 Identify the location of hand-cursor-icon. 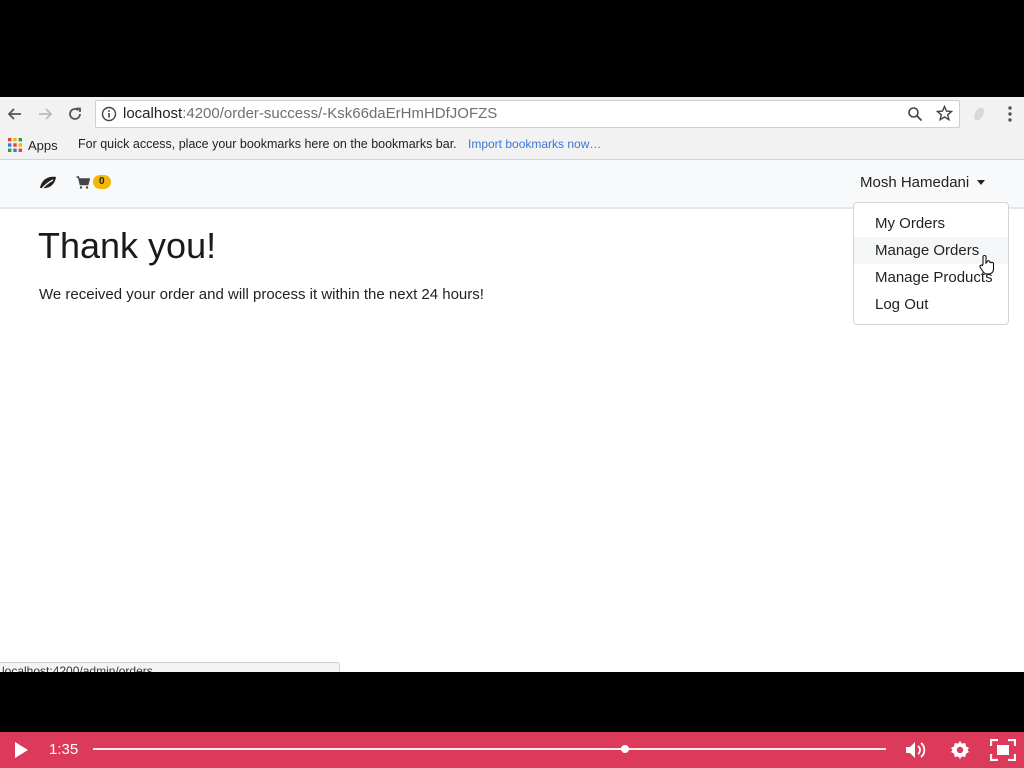
(987, 267).